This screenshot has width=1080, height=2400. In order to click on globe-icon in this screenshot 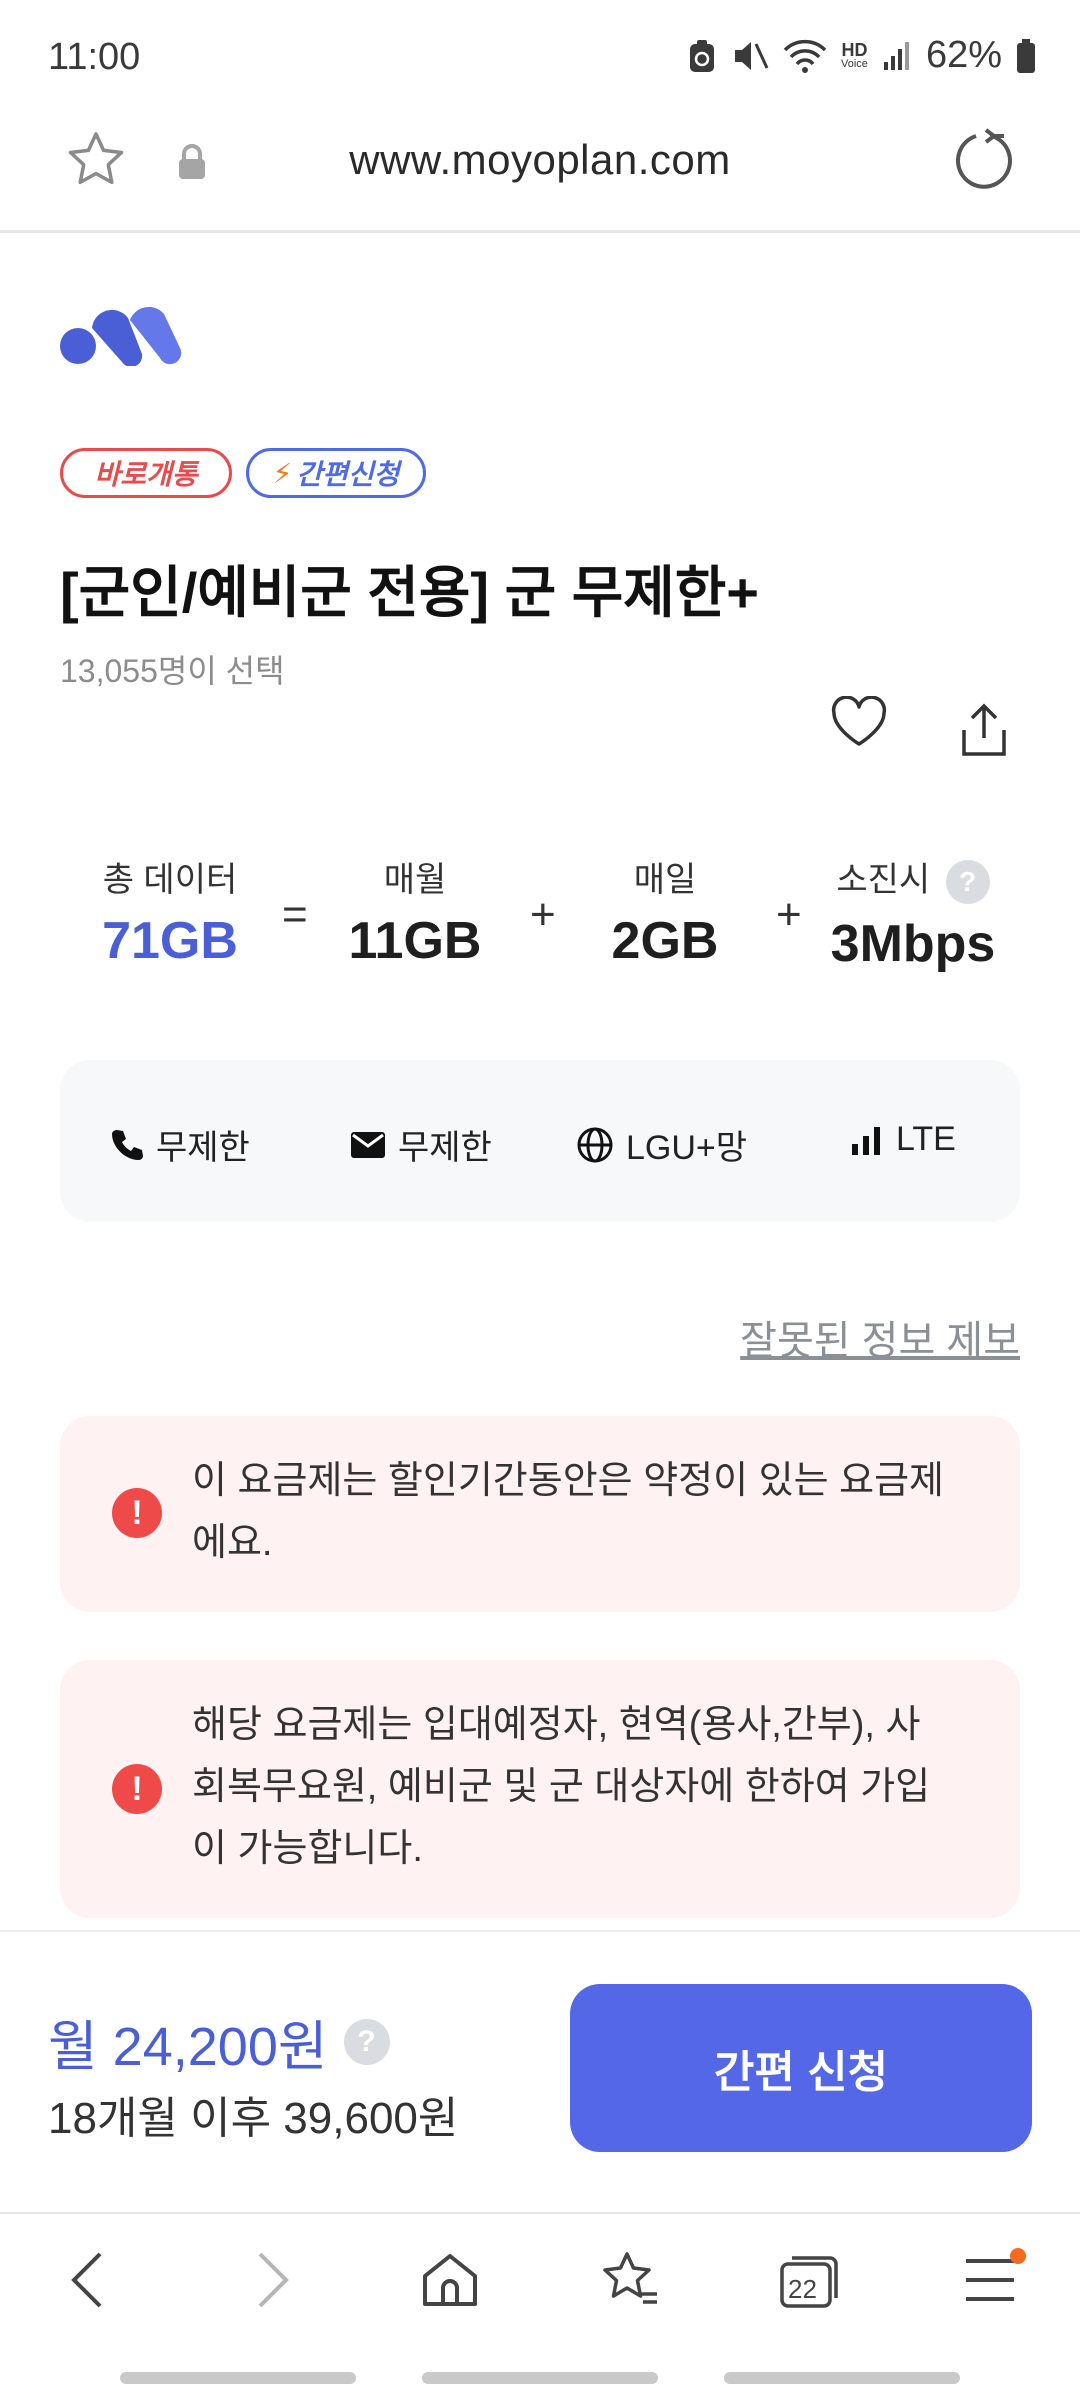, I will do `click(595, 1144)`.